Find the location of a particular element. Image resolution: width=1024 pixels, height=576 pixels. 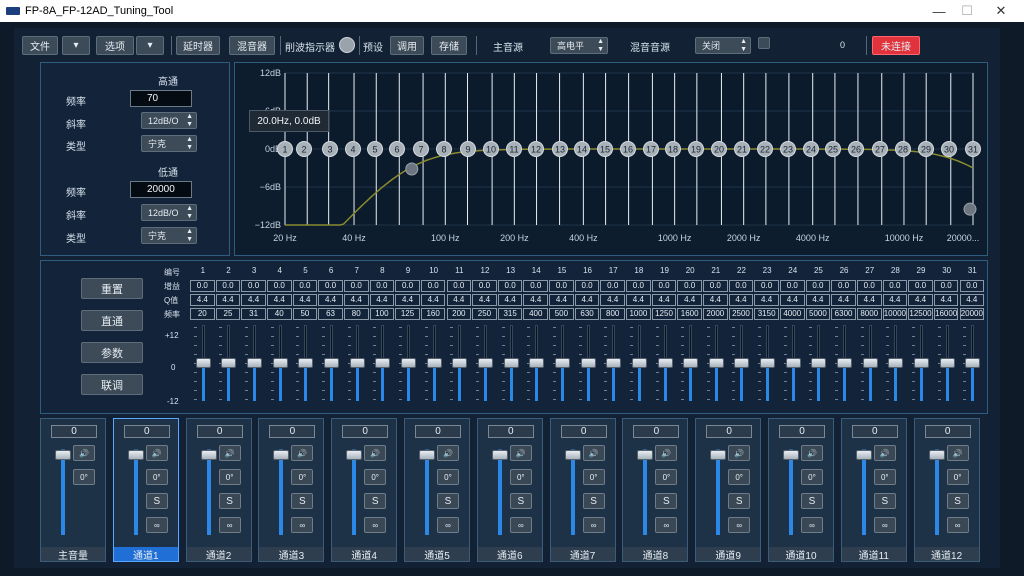

freq-cell: 630 is located at coordinates (587, 314).